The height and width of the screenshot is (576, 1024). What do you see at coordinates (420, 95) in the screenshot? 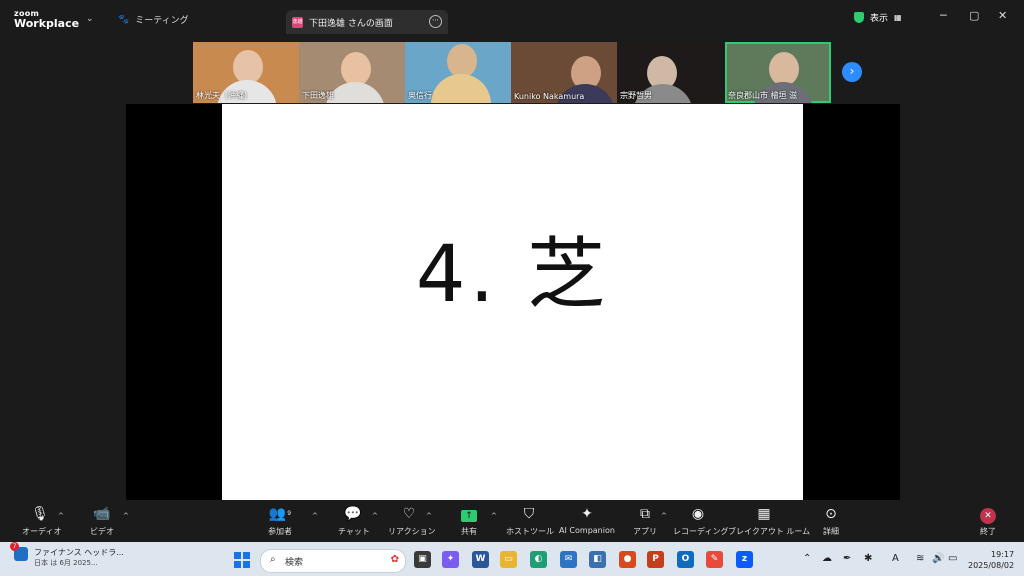
I see `participant-name: 奥信行` at bounding box center [420, 95].